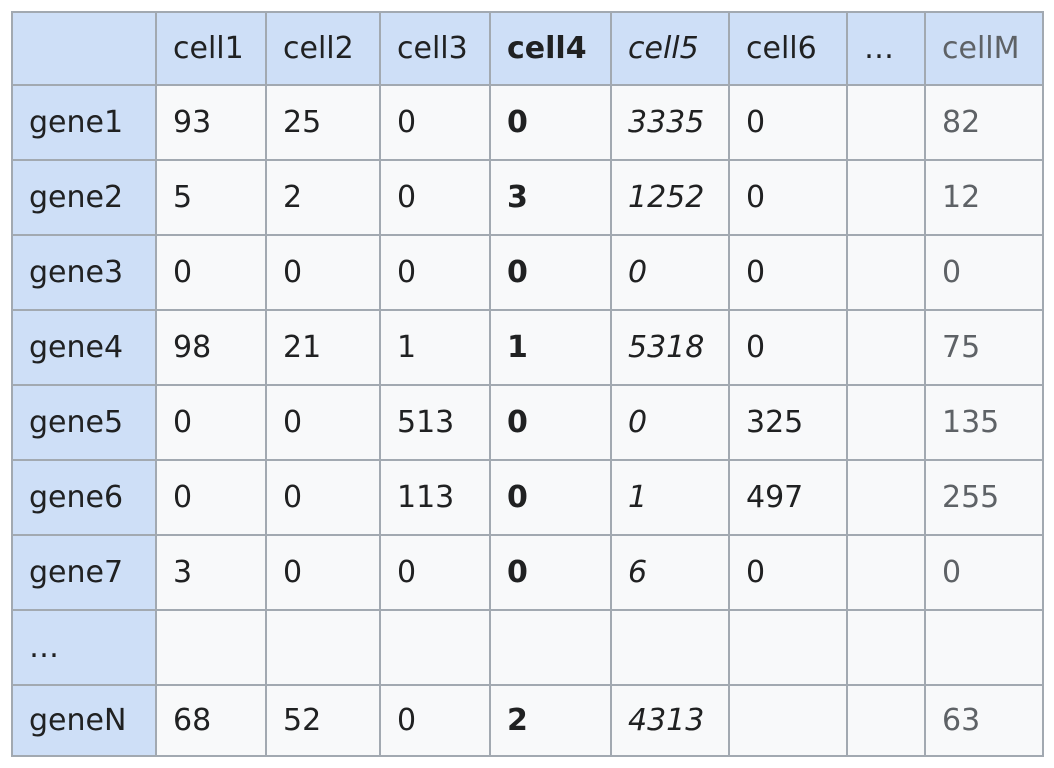  I want to click on table-row: gene1 93 25 0 0 3335 0 82, so click(527, 122).